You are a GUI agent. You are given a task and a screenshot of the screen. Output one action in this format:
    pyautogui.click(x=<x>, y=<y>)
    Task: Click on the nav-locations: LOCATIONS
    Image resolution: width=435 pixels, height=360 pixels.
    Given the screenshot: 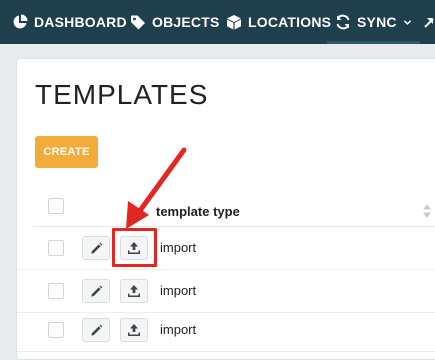 What is the action you would take?
    pyautogui.click(x=278, y=22)
    